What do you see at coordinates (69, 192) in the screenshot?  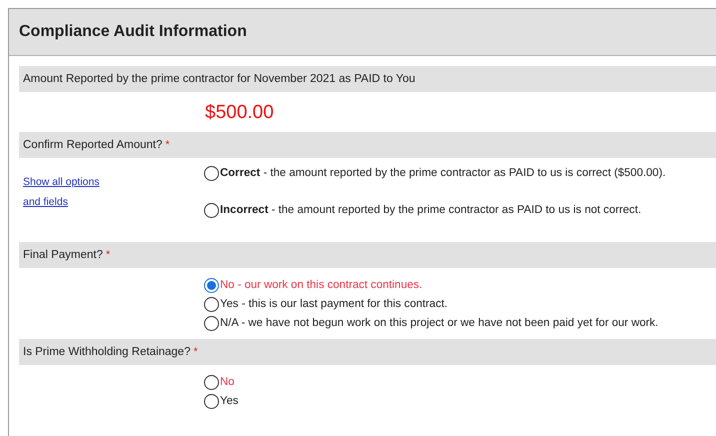 I see `show-options-link: Show all options and fields` at bounding box center [69, 192].